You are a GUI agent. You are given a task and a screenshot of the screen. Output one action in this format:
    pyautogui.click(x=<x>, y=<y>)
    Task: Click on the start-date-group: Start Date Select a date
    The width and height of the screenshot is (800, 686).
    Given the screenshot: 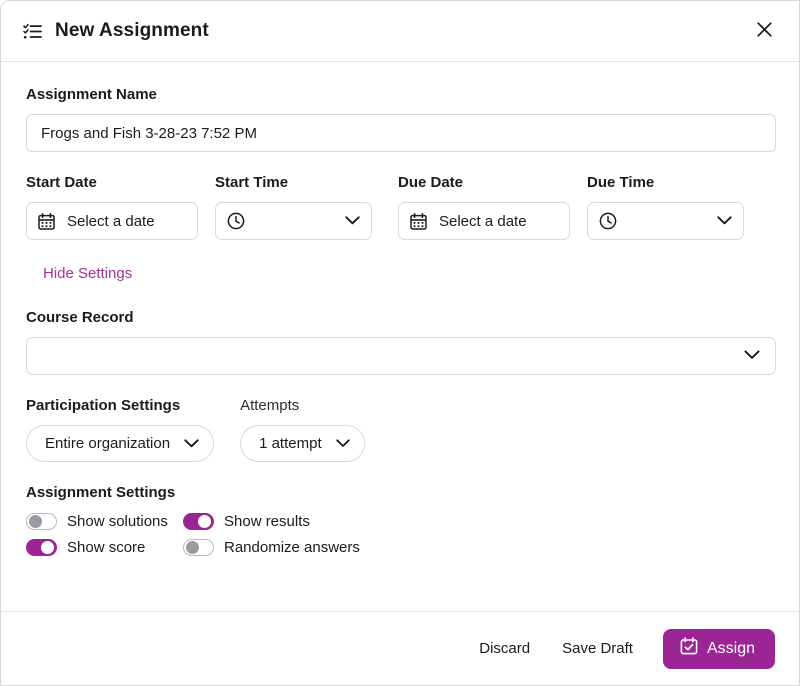 What is the action you would take?
    pyautogui.click(x=112, y=207)
    